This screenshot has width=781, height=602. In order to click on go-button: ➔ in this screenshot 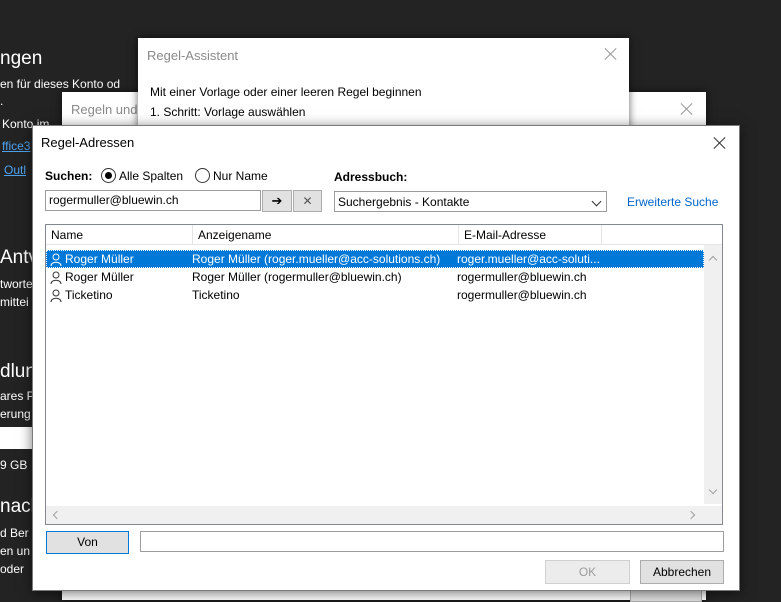, I will do `click(277, 201)`.